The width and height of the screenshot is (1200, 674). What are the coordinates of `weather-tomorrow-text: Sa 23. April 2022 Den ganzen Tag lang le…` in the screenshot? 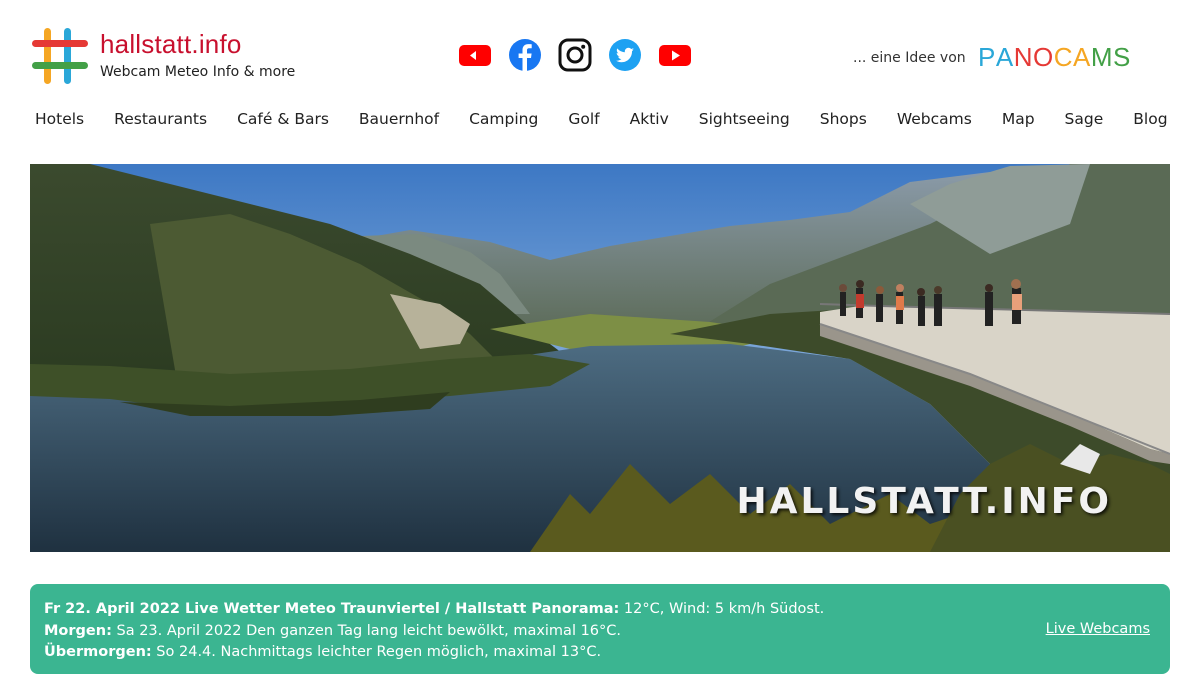 It's located at (366, 630).